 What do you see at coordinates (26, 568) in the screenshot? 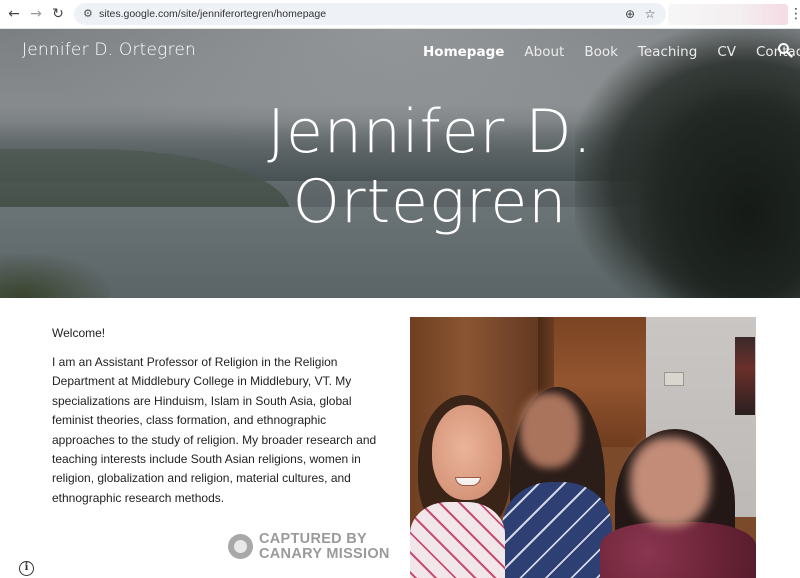
I see `info-icon: i` at bounding box center [26, 568].